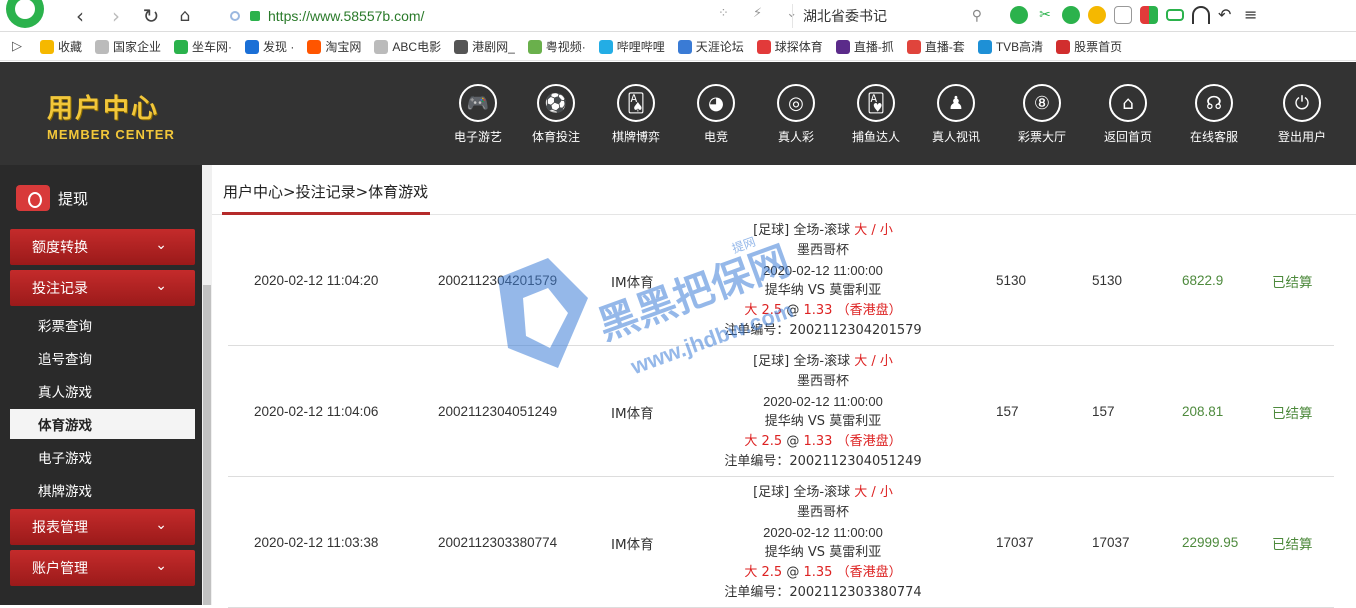  What do you see at coordinates (128, 46) in the screenshot?
I see `bookmark-item: 国家企业` at bounding box center [128, 46].